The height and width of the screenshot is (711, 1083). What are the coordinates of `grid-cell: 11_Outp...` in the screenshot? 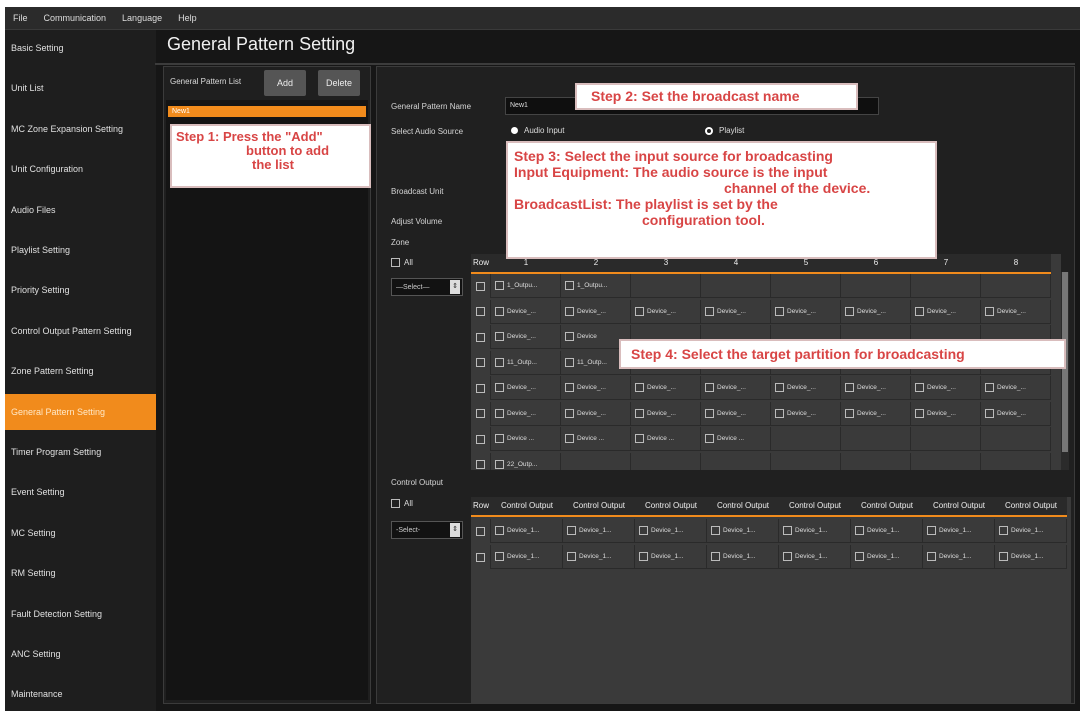 It's located at (526, 362).